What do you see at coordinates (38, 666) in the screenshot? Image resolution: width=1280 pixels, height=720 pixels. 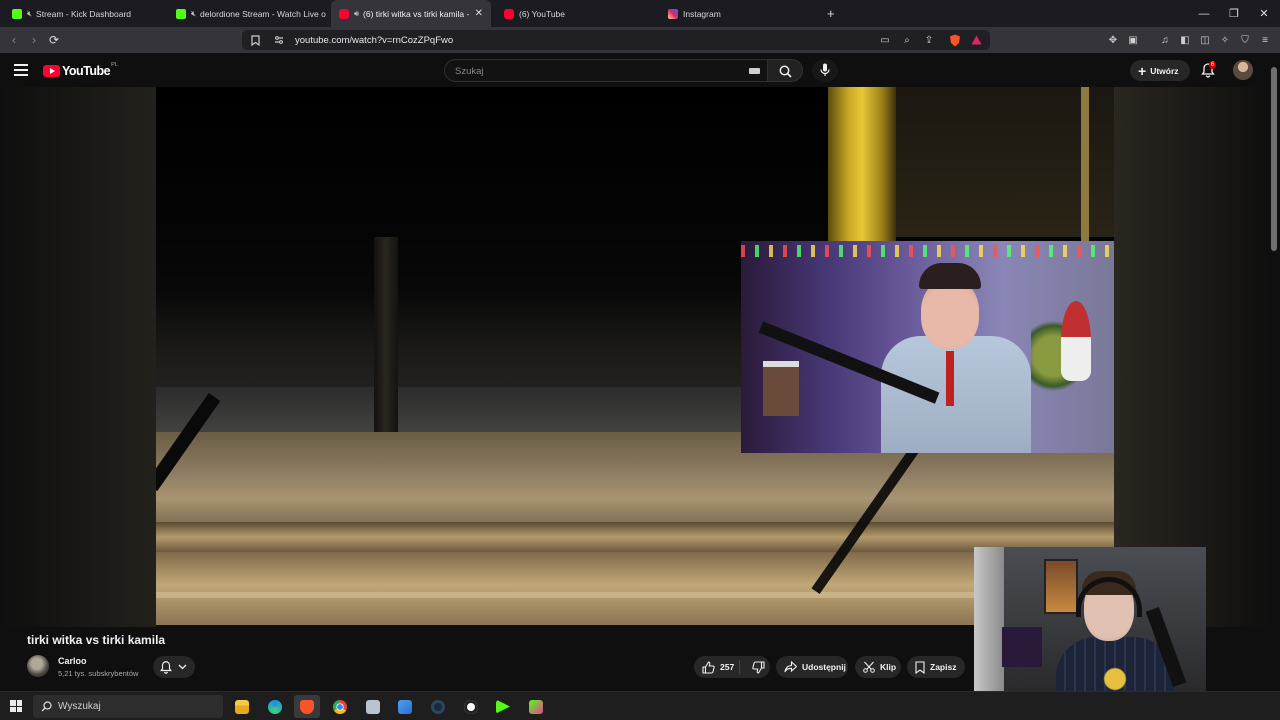 I see `channel-avatar` at bounding box center [38, 666].